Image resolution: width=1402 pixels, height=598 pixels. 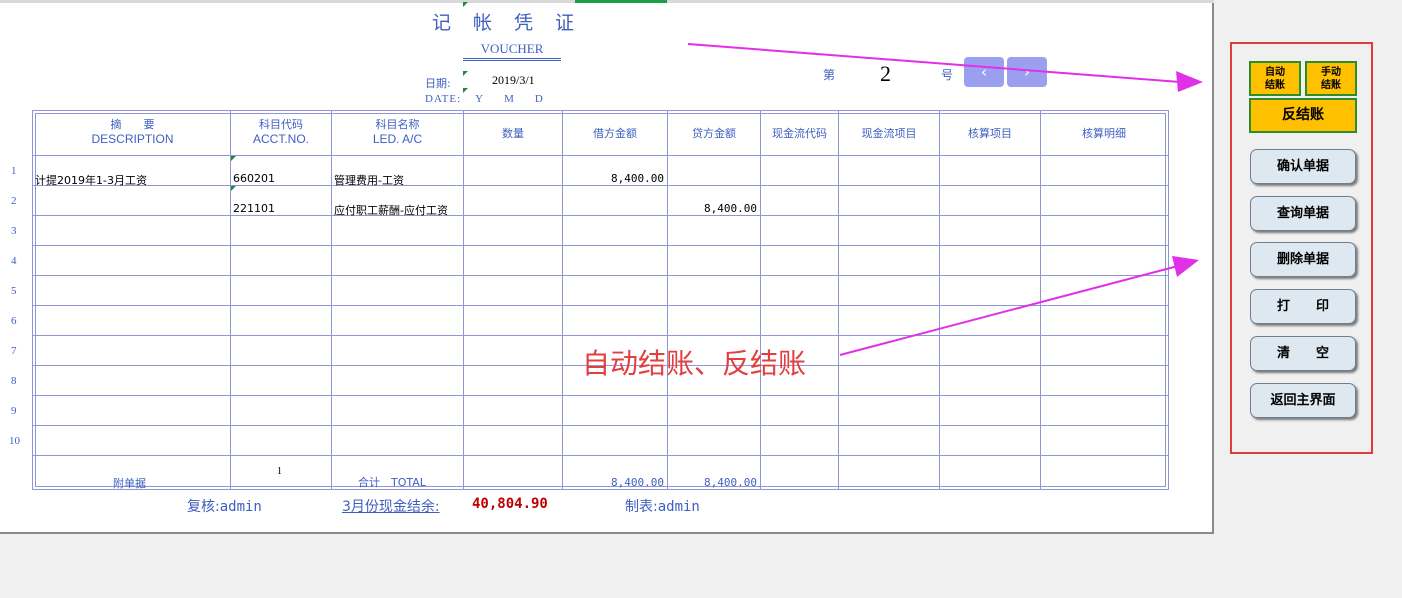 I want to click on row-number: 4, so click(x=14, y=261).